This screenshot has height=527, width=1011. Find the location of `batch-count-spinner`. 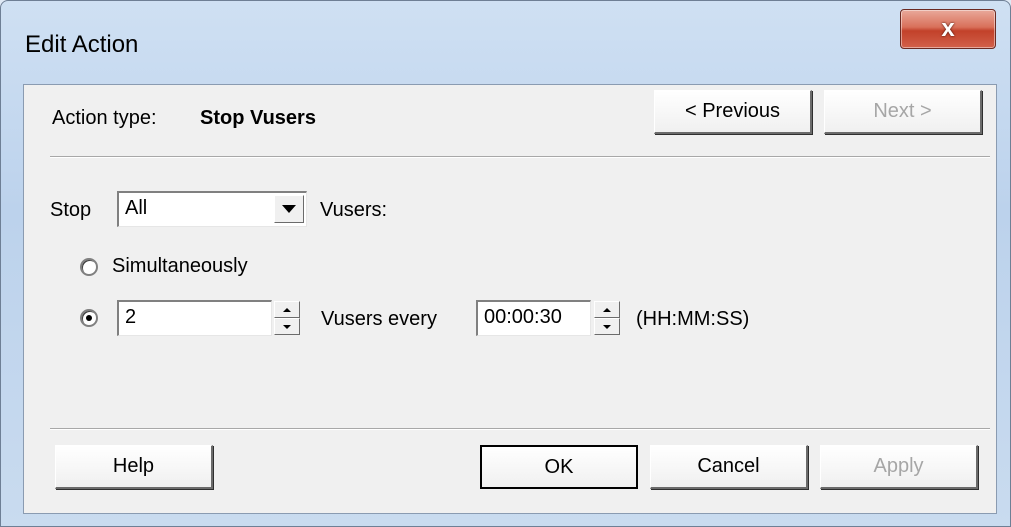

batch-count-spinner is located at coordinates (287, 318).